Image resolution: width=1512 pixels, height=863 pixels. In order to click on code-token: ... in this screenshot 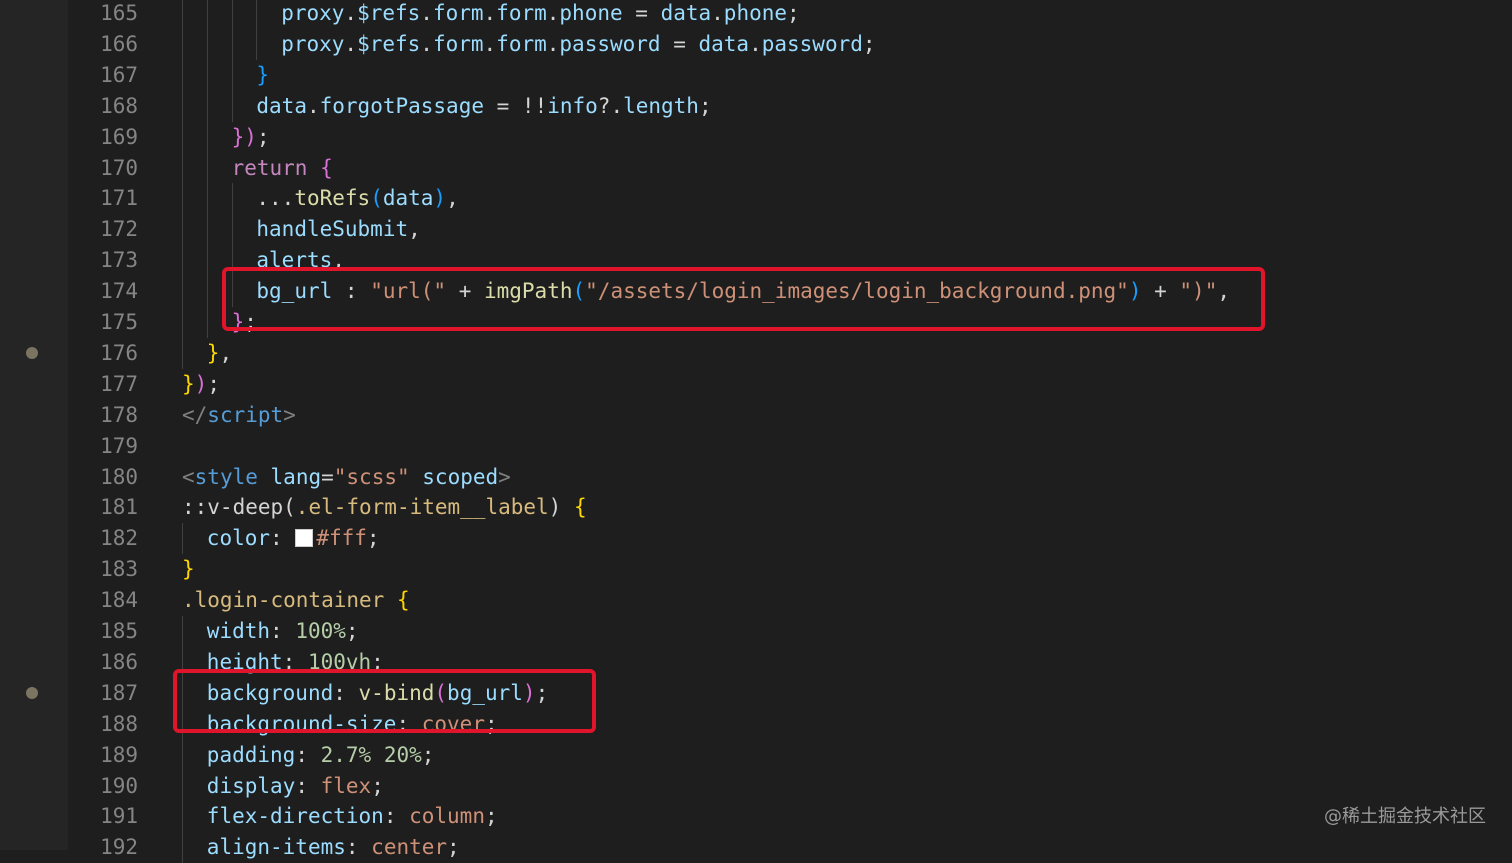, I will do `click(275, 198)`.